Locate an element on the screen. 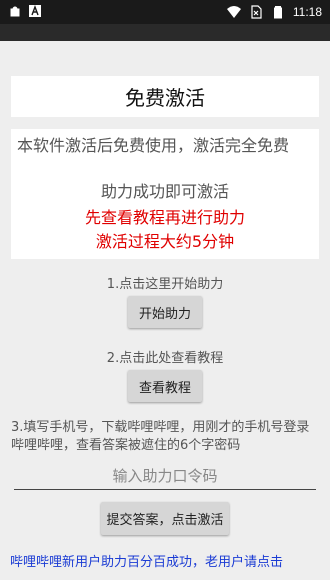 This screenshot has height=580, width=330. battery-icon is located at coordinates (278, 12).